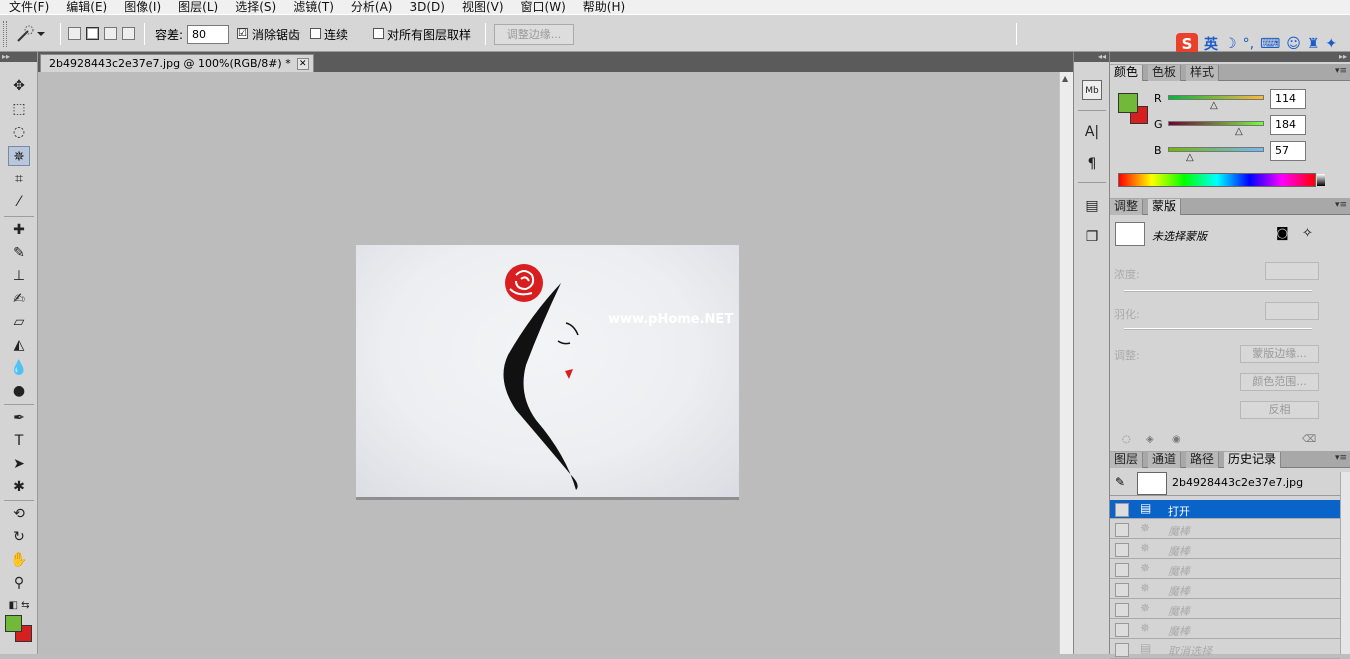 The width and height of the screenshot is (1350, 659). I want to click on add-selection-button, so click(92, 33).